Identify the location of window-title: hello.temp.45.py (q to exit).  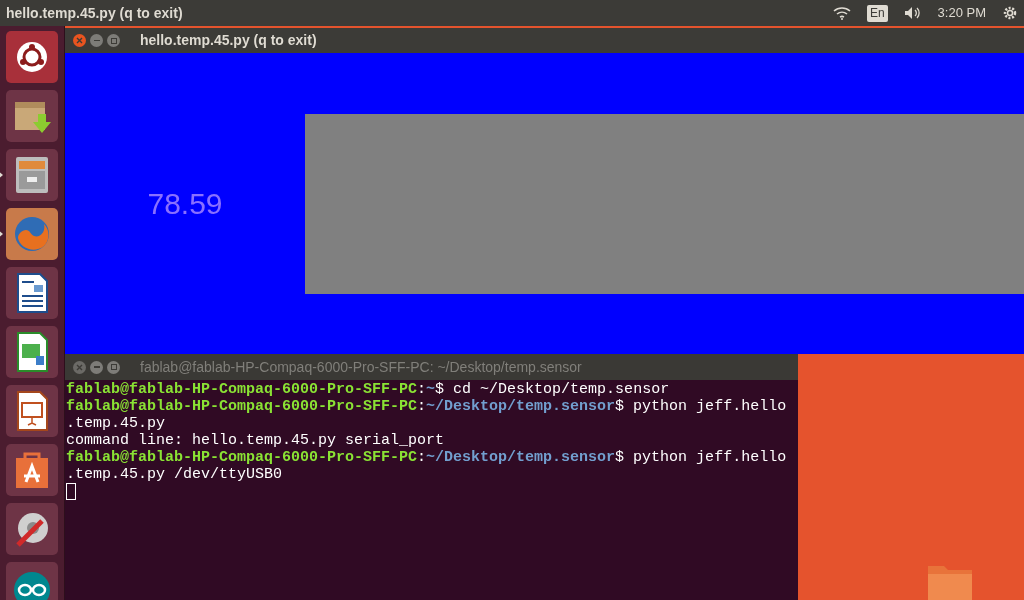
(228, 40).